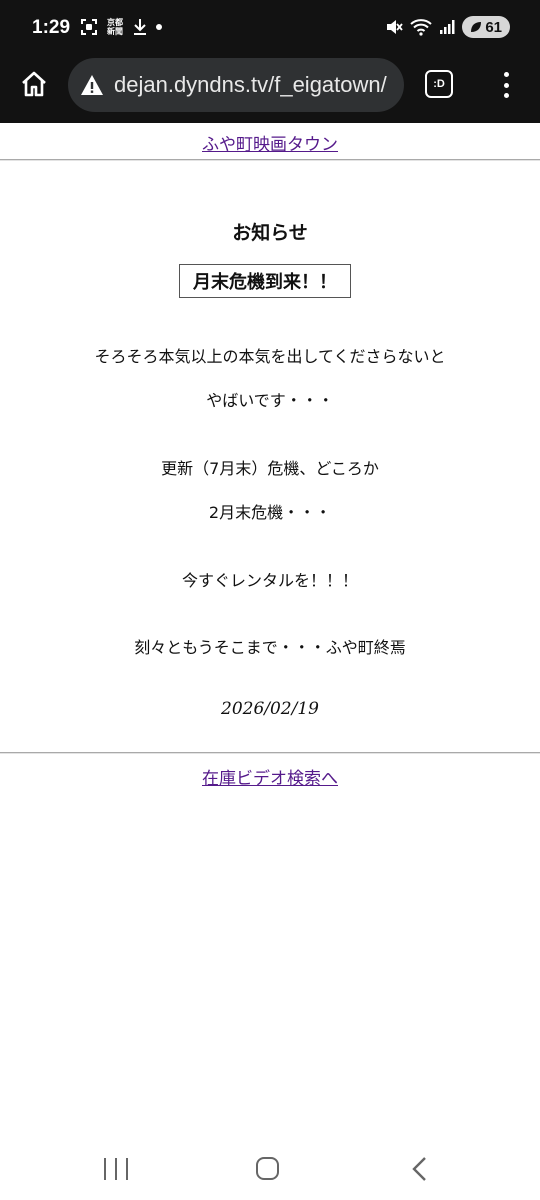  I want to click on alert-title-box: 月末危機到来！！, so click(265, 281).